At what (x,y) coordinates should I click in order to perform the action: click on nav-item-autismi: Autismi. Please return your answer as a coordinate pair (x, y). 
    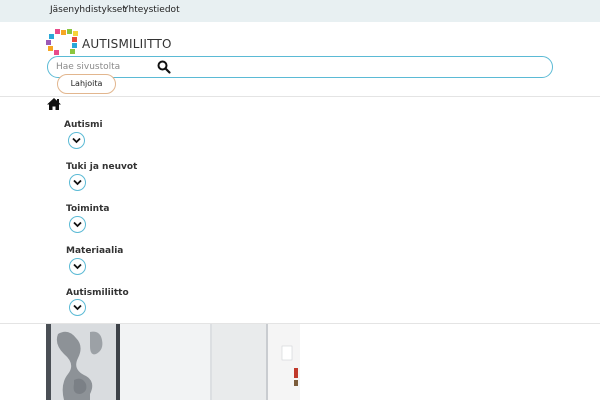
    Looking at the image, I should click on (83, 125).